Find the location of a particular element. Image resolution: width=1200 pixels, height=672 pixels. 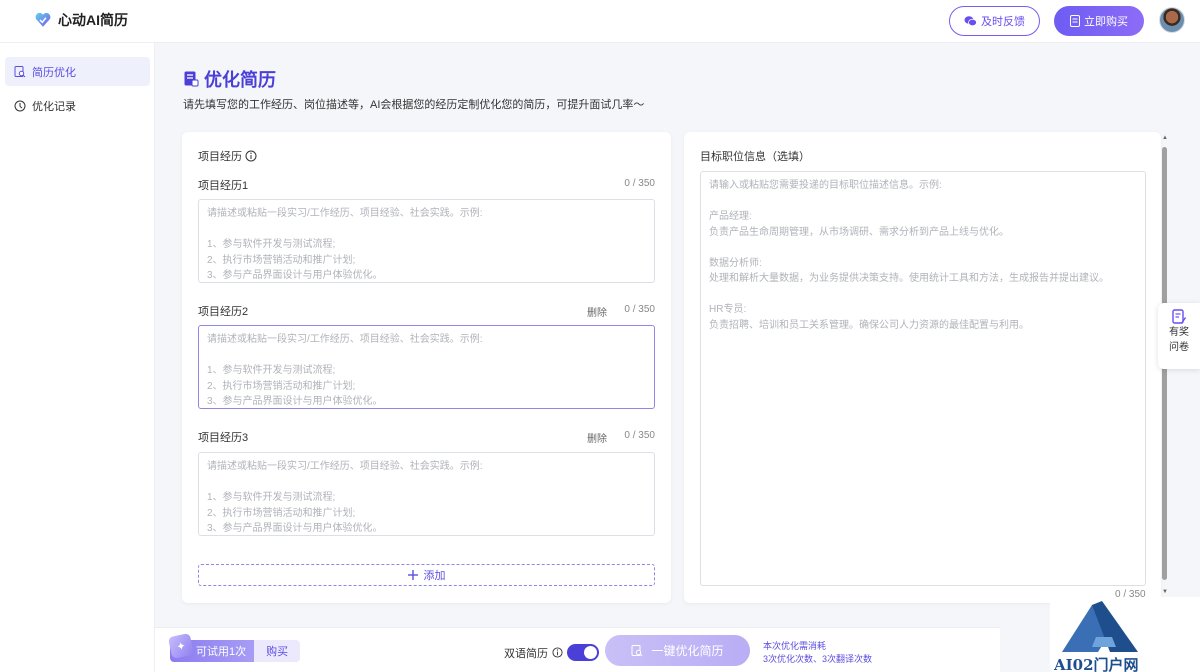

project-2-delete-button: 删除 is located at coordinates (597, 311).